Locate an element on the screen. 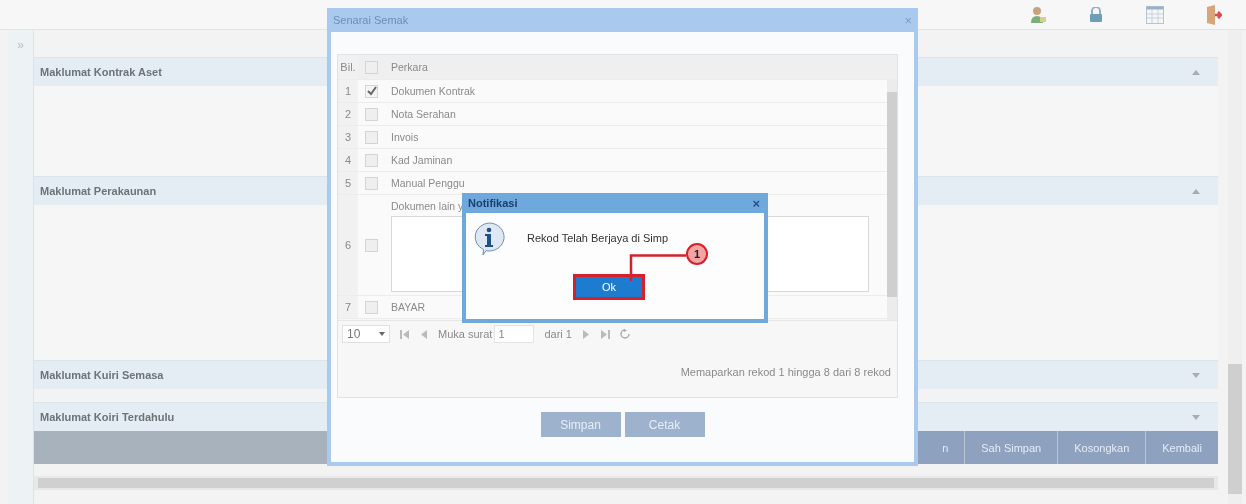 Image resolution: width=1246 pixels, height=504 pixels. row-number: 1 is located at coordinates (348, 91).